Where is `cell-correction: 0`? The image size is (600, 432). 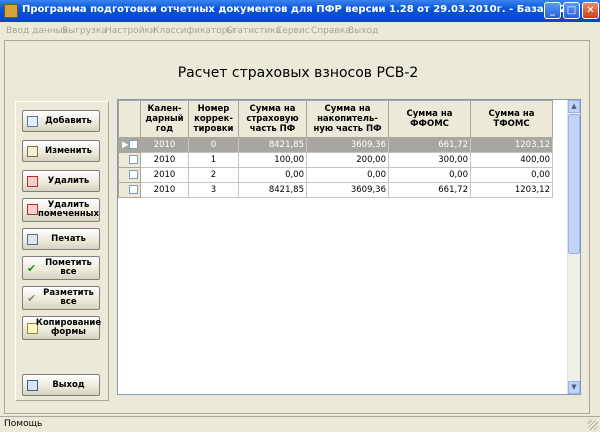 cell-correction: 0 is located at coordinates (213, 145).